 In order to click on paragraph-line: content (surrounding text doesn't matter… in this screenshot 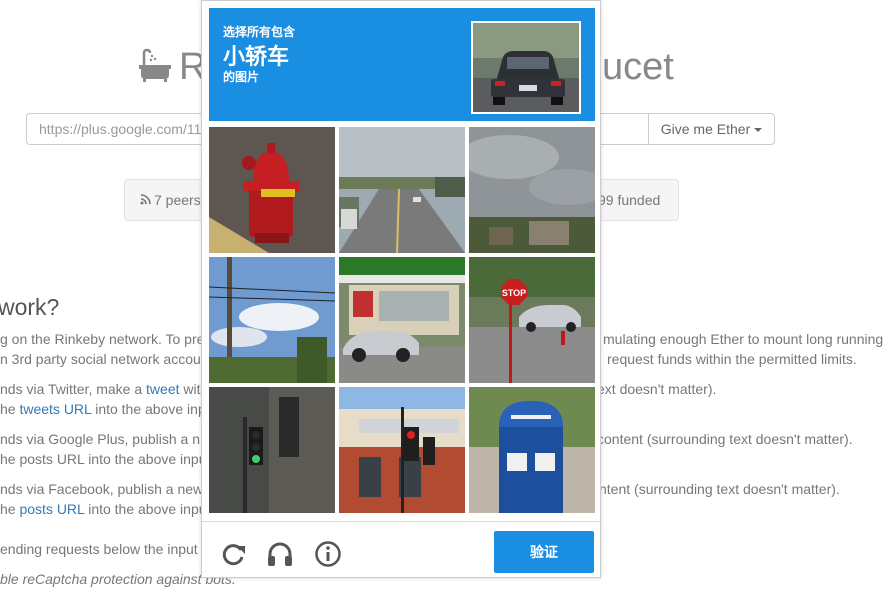, I will do `click(725, 439)`.